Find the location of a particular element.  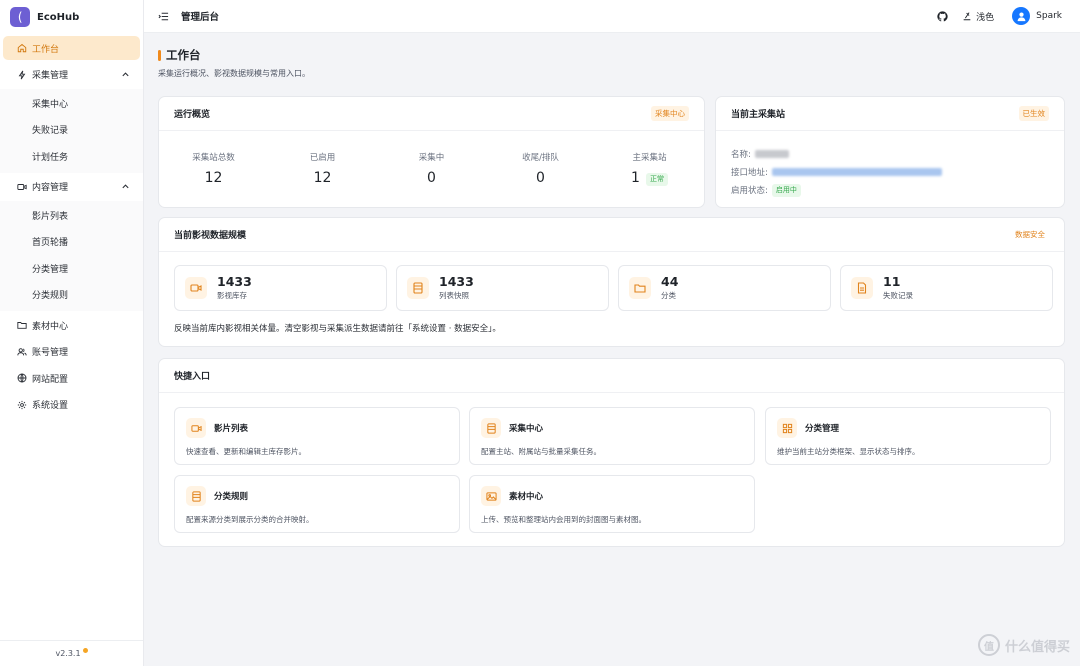

shortcut-title: 素材中心 is located at coordinates (526, 497).